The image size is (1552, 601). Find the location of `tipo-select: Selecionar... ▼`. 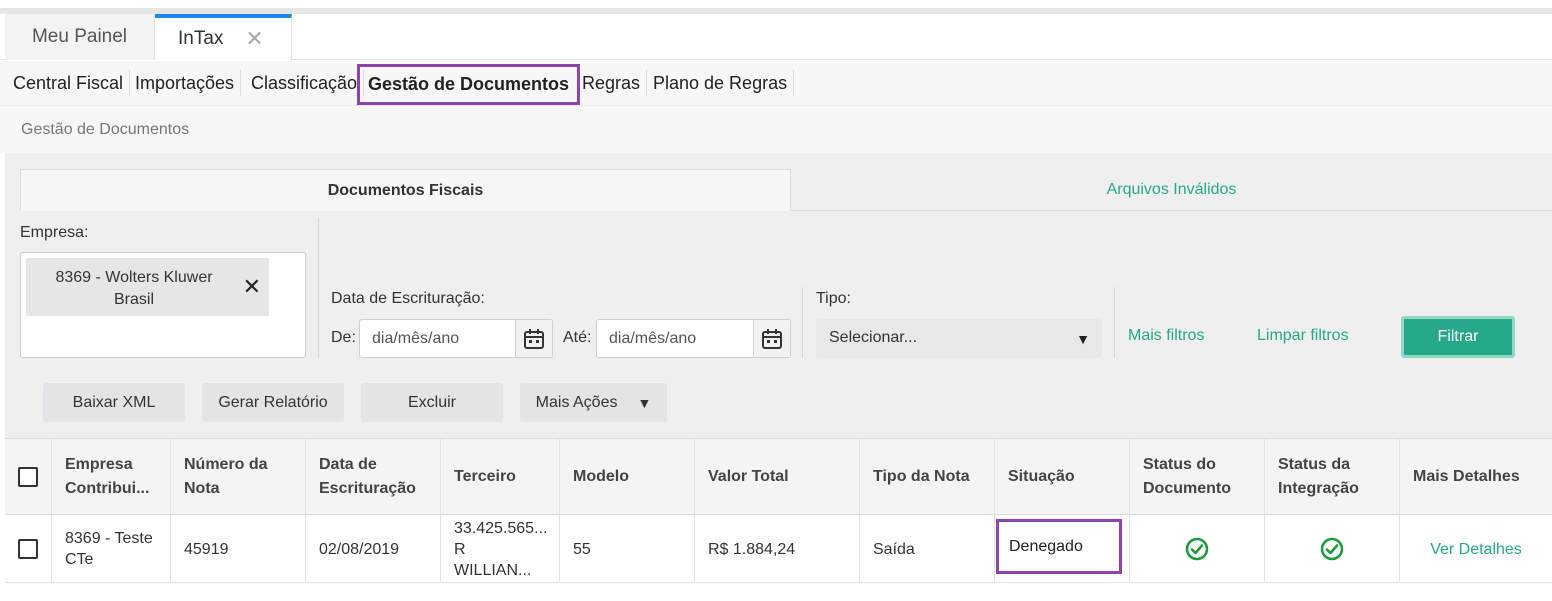

tipo-select: Selecionar... ▼ is located at coordinates (959, 338).